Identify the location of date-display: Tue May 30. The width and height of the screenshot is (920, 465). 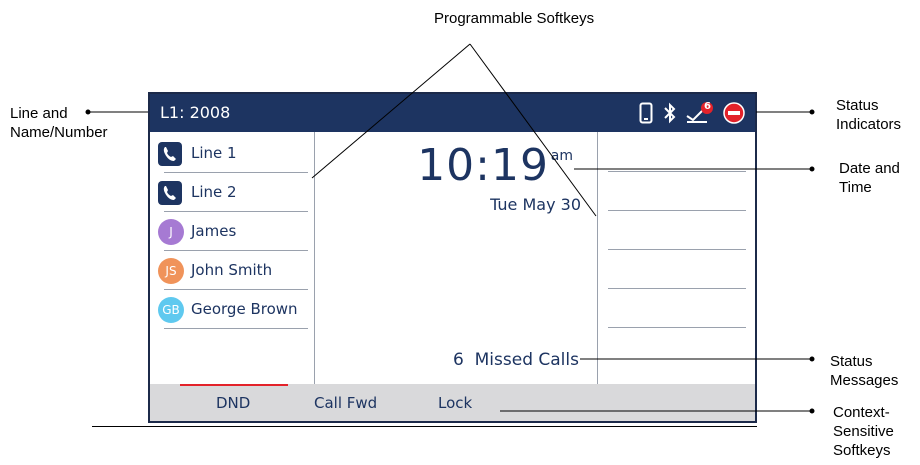
(535, 204).